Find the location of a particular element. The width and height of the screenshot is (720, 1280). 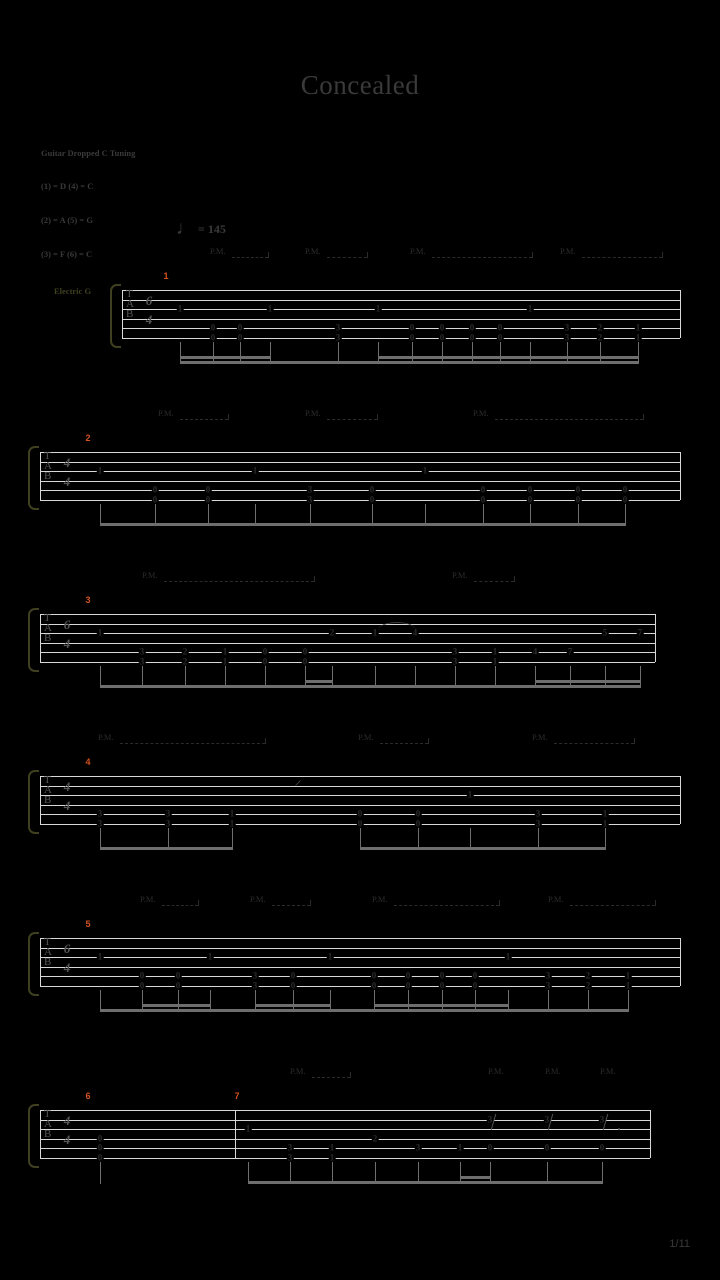

tab-fret-number: 2 is located at coordinates (375, 1138).